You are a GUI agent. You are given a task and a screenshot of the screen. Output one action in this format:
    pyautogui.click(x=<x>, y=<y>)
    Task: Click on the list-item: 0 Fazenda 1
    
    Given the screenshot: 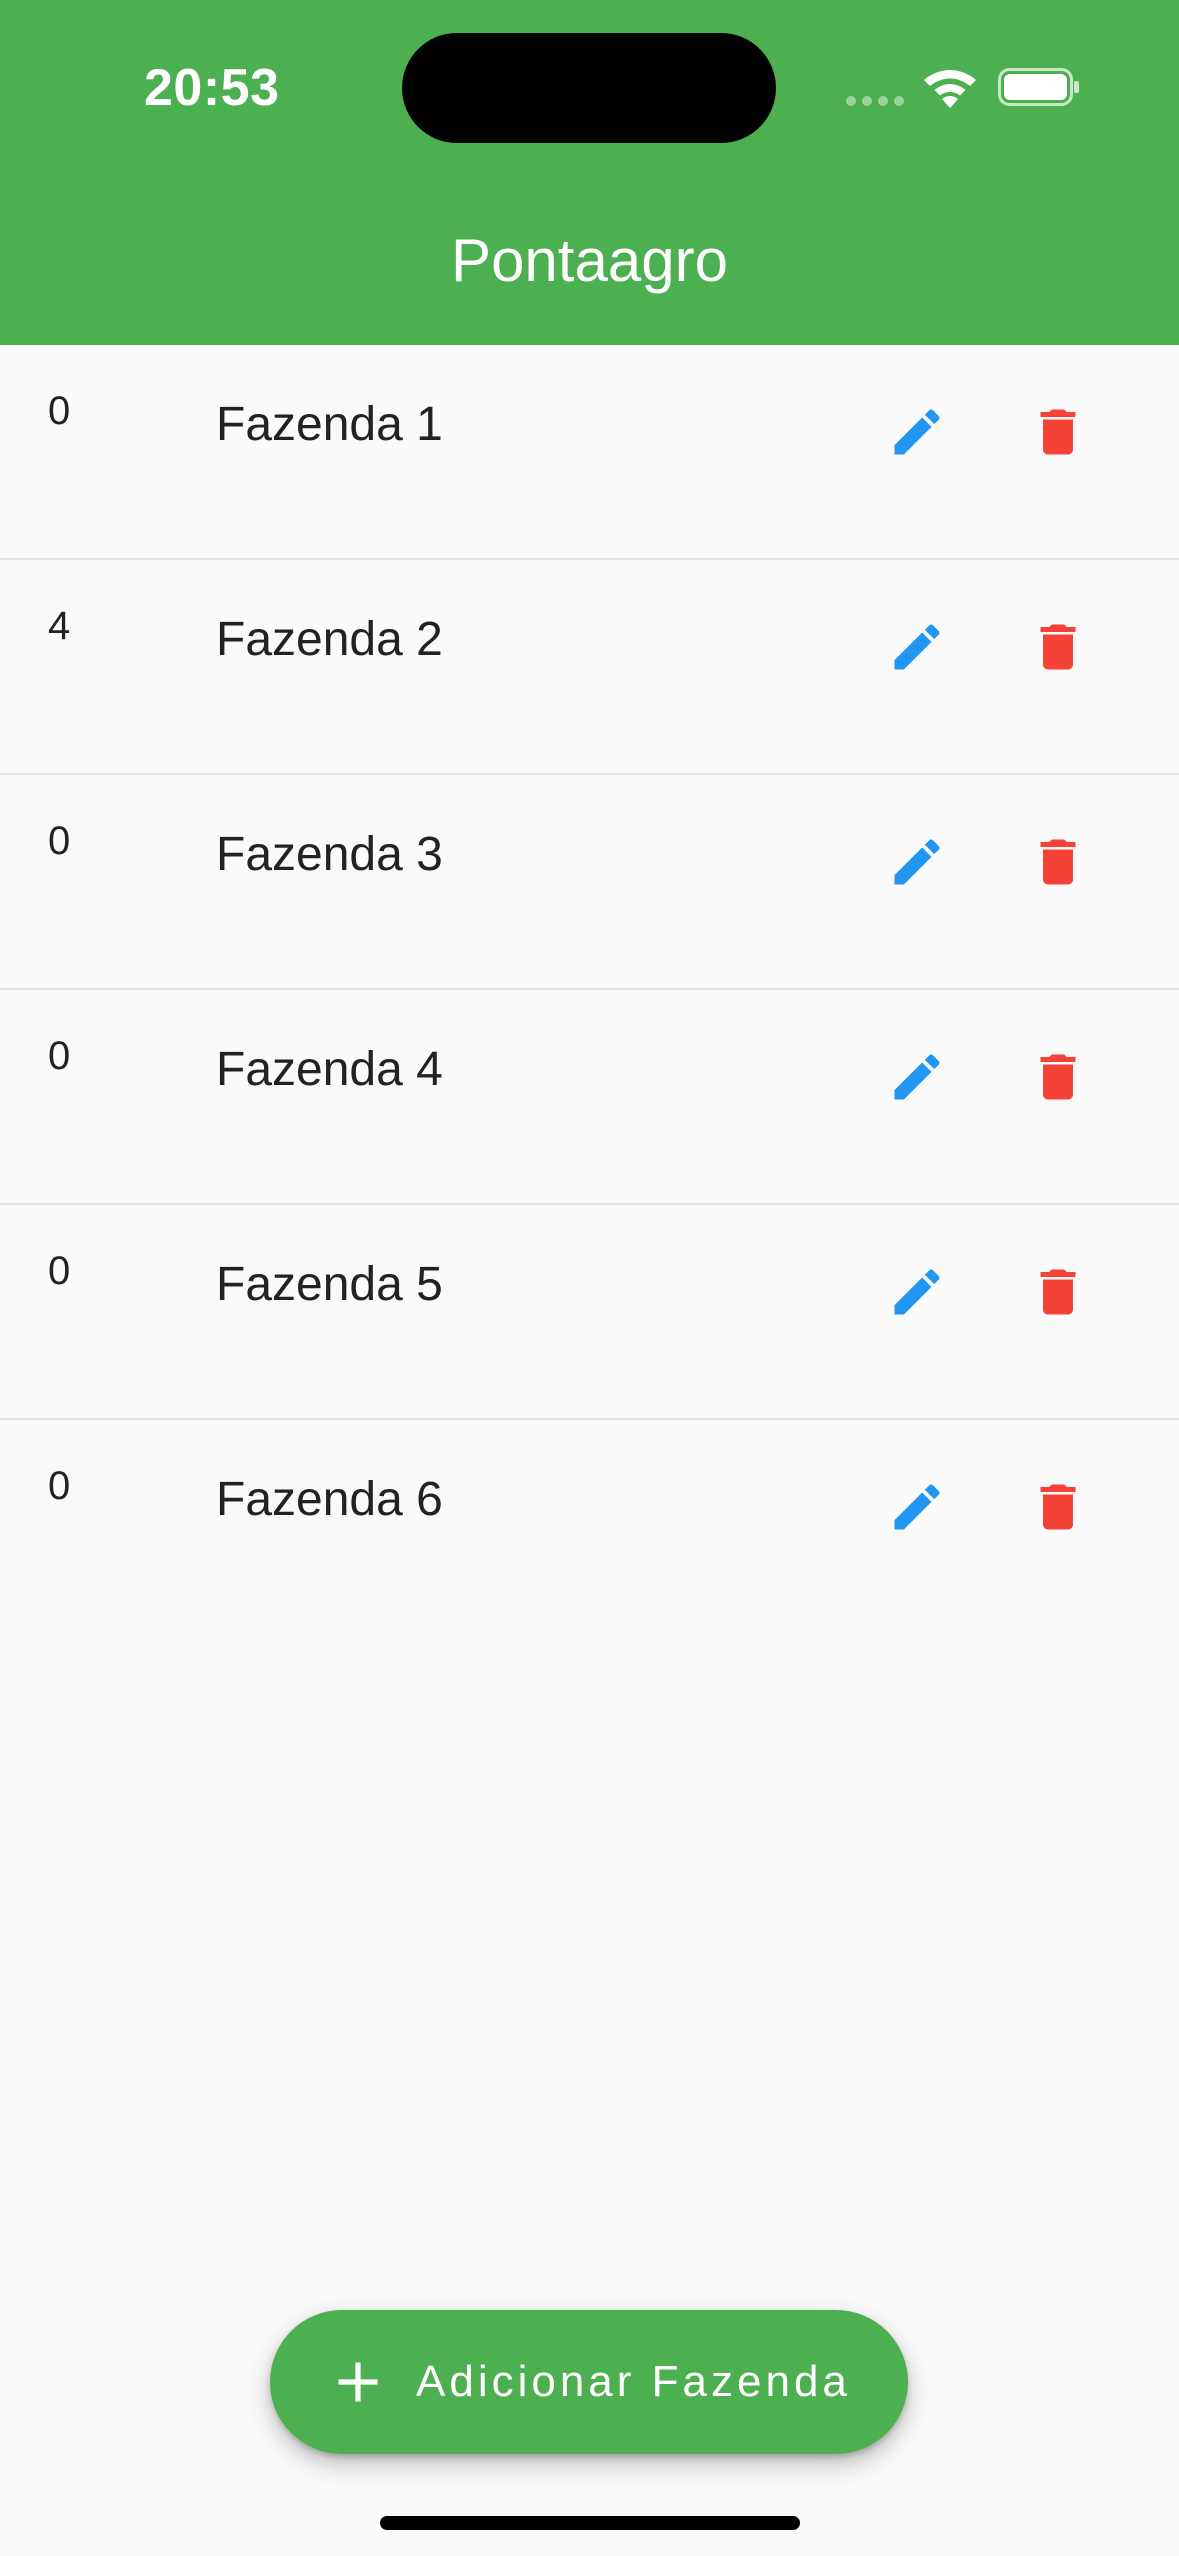 What is the action you would take?
    pyautogui.click(x=589, y=452)
    